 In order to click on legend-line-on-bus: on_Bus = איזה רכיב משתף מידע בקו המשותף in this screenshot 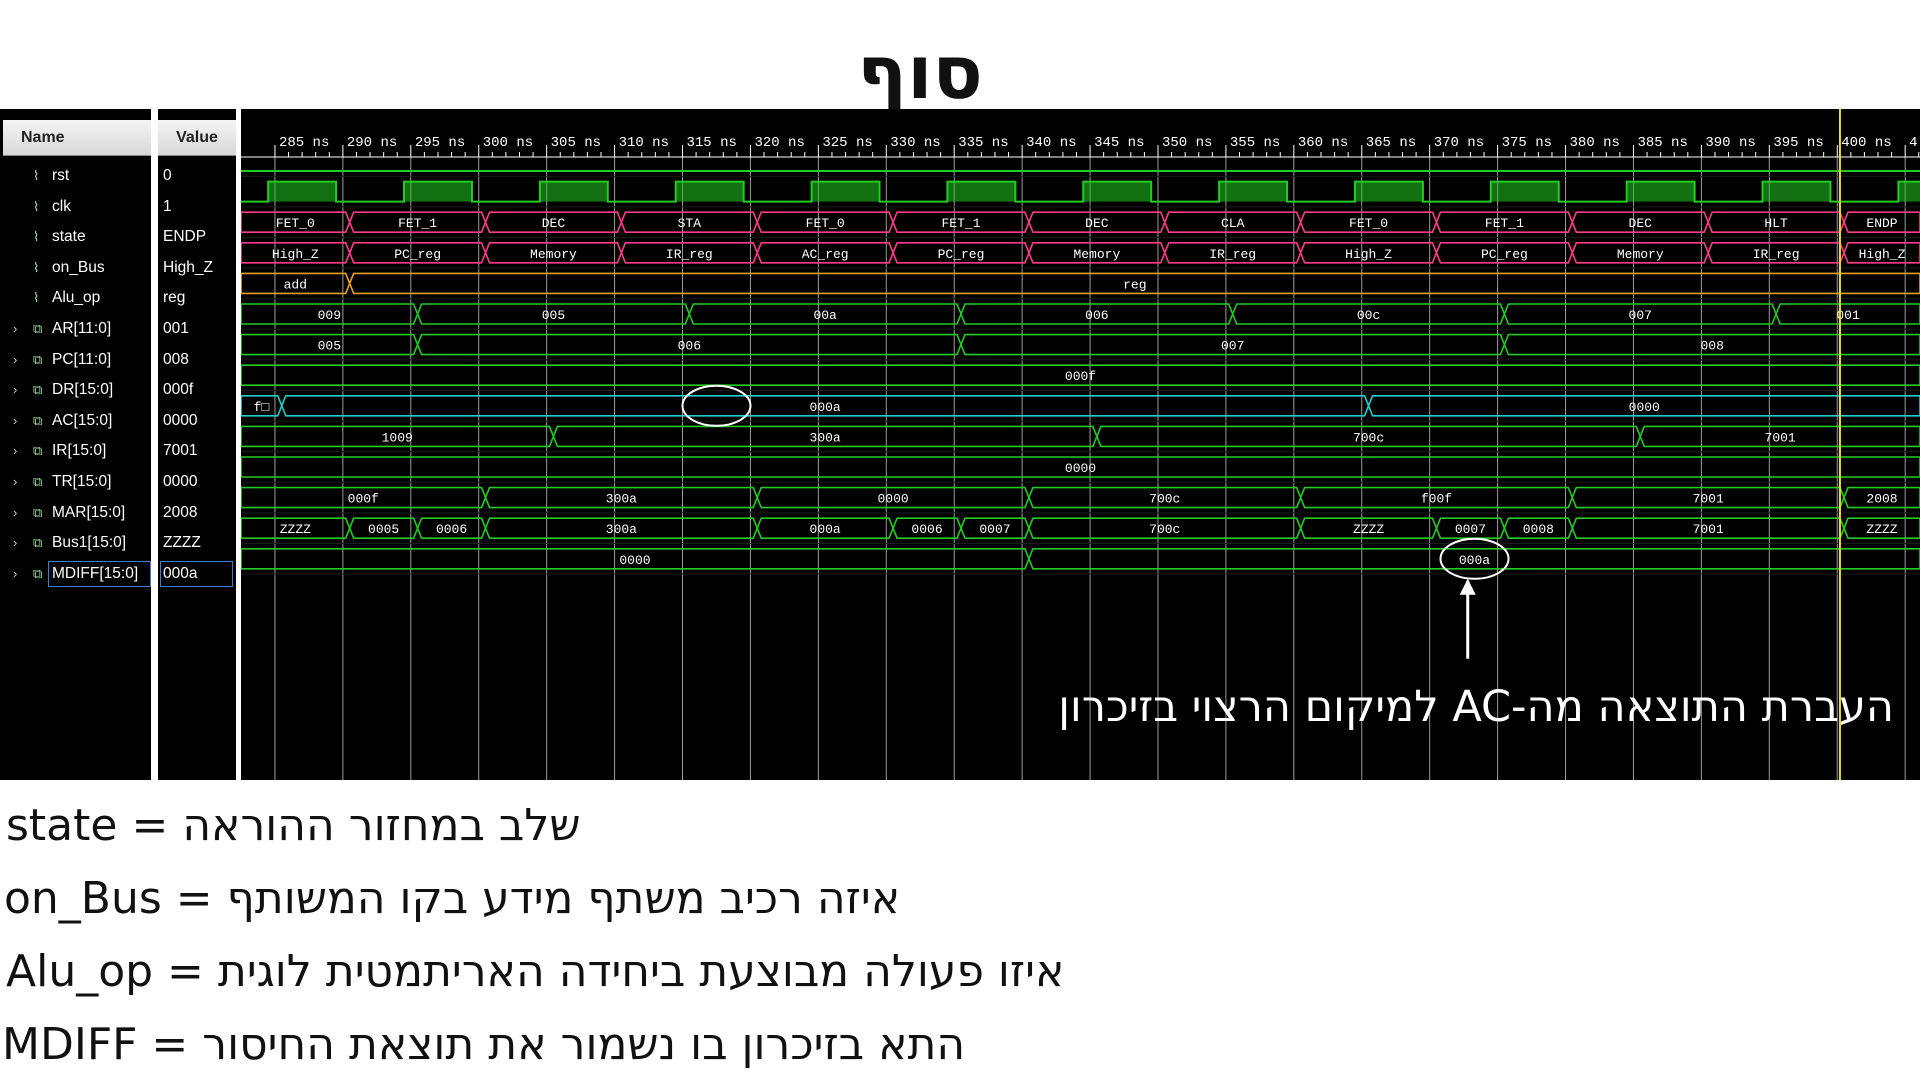, I will do `click(452, 898)`.